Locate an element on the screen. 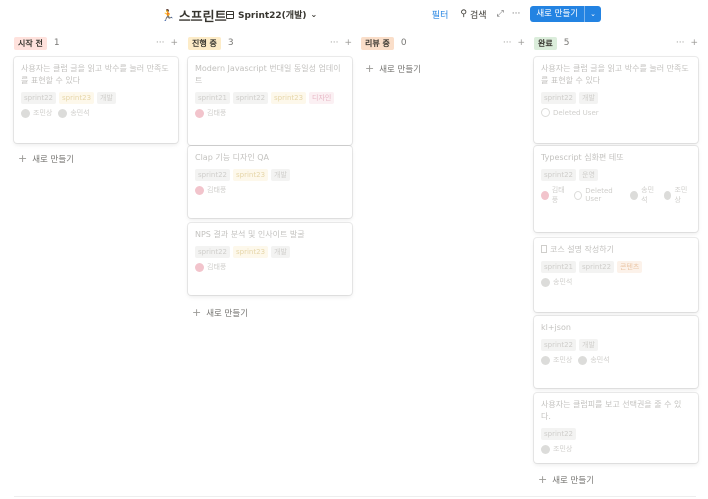  card-title-text: 코스 설명 작성하기 is located at coordinates (582, 249).